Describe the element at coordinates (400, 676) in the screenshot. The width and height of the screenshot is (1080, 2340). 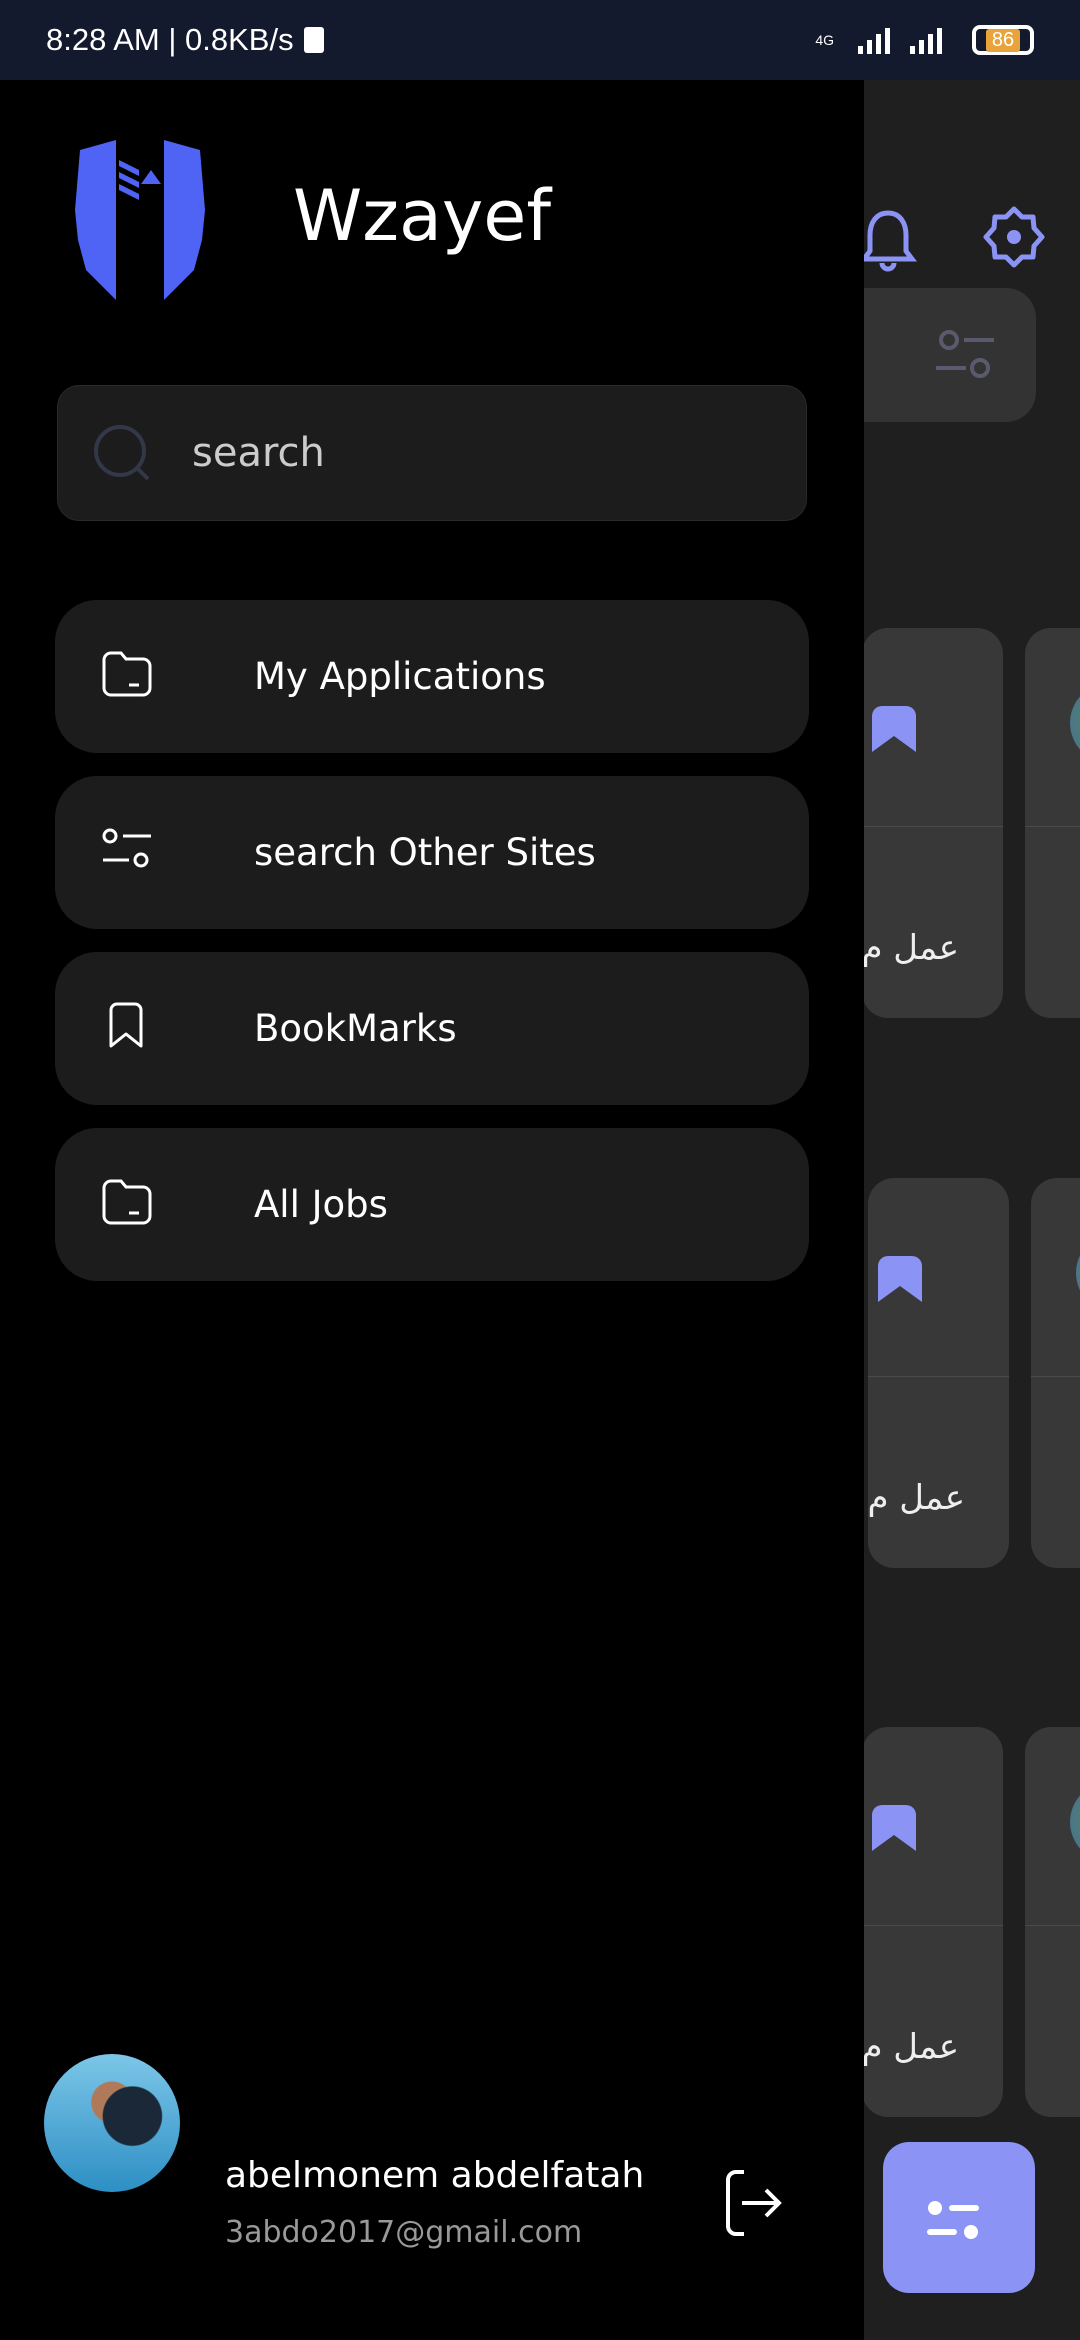
I see `menu-label: My Applications` at that location.